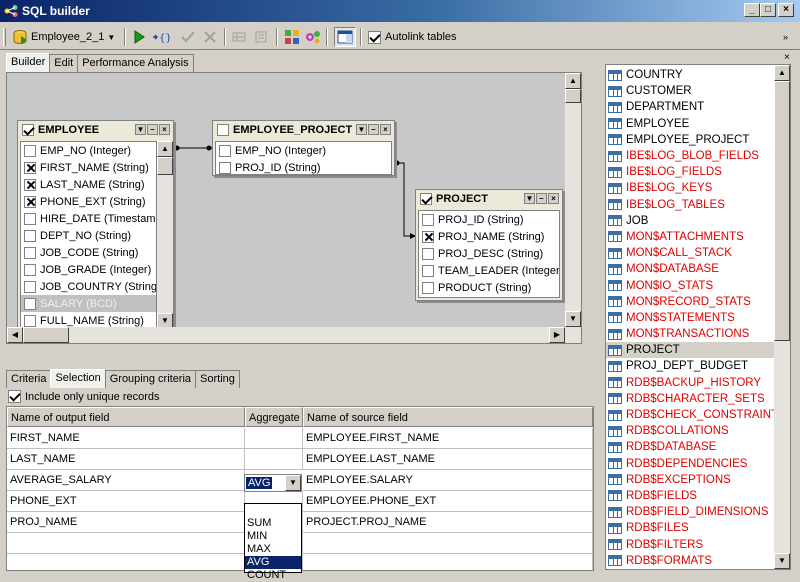  I want to click on aggregate-option, so click(273, 510).